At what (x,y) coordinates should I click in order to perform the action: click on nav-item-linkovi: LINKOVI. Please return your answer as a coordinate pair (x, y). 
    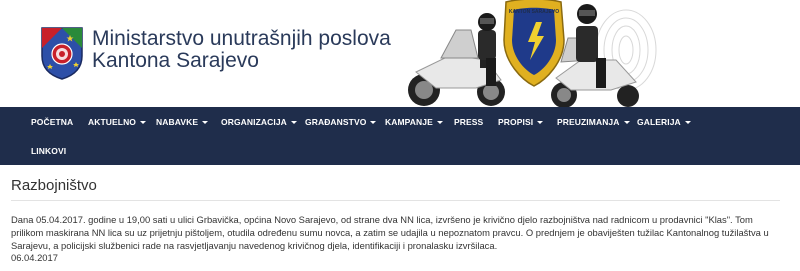
    Looking at the image, I should click on (48, 151).